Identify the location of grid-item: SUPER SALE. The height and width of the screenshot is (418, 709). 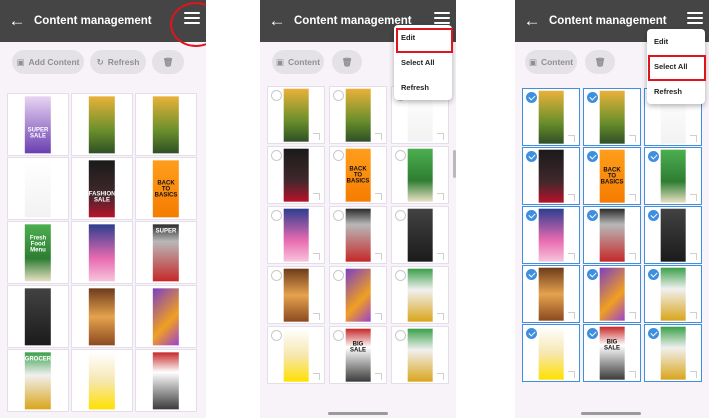
(38, 124).